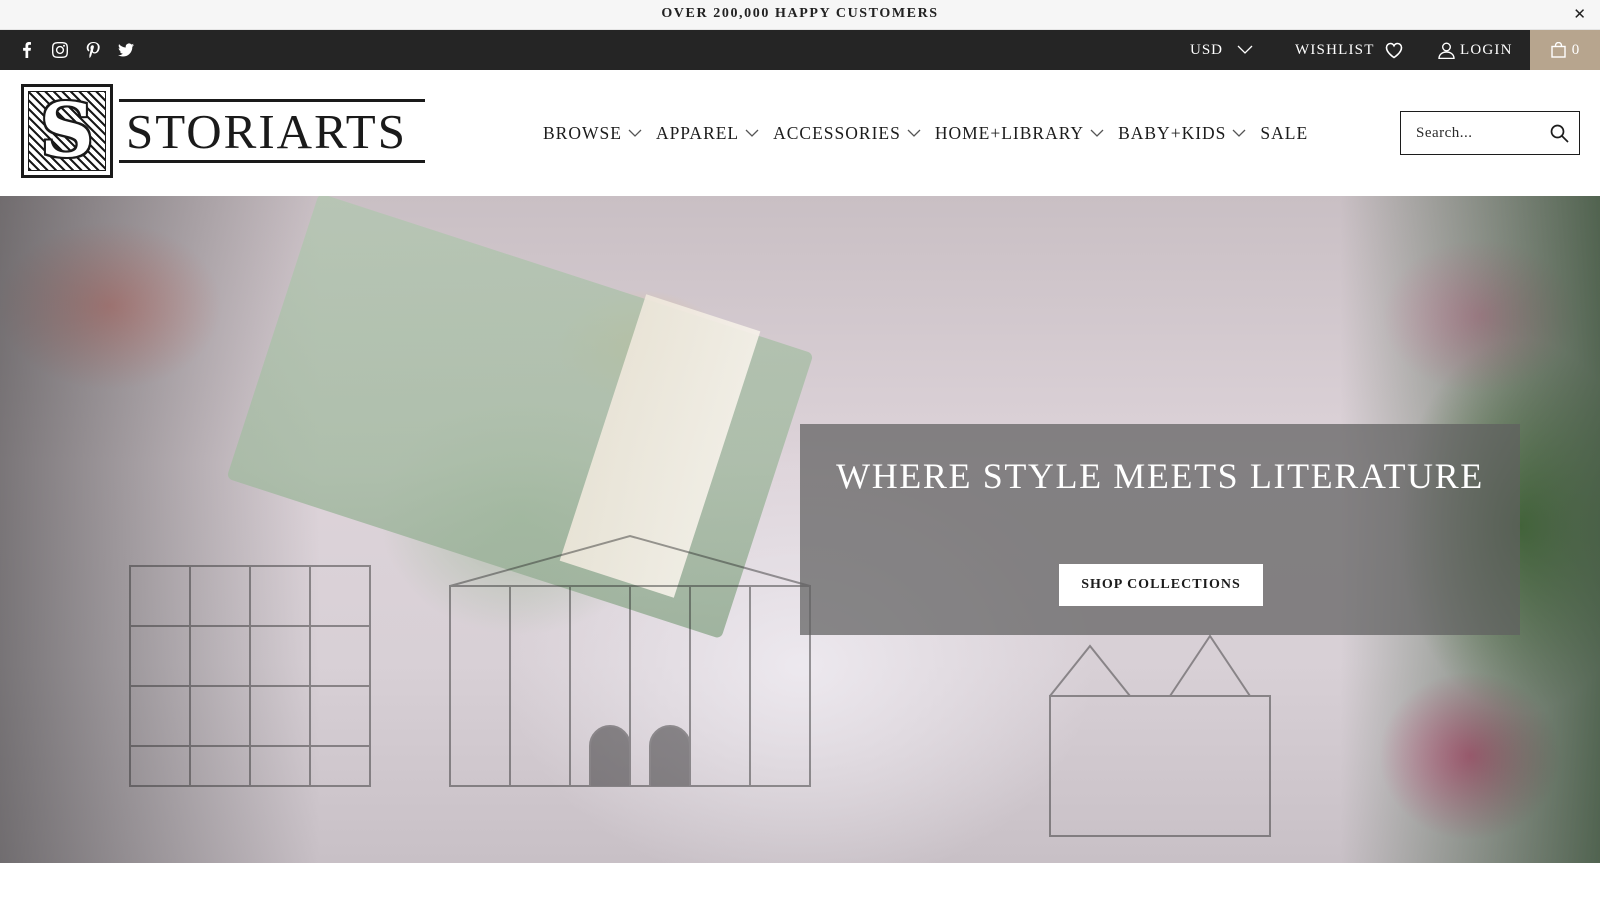  Describe the element at coordinates (92, 50) in the screenshot. I see `pinterest-icon` at that location.